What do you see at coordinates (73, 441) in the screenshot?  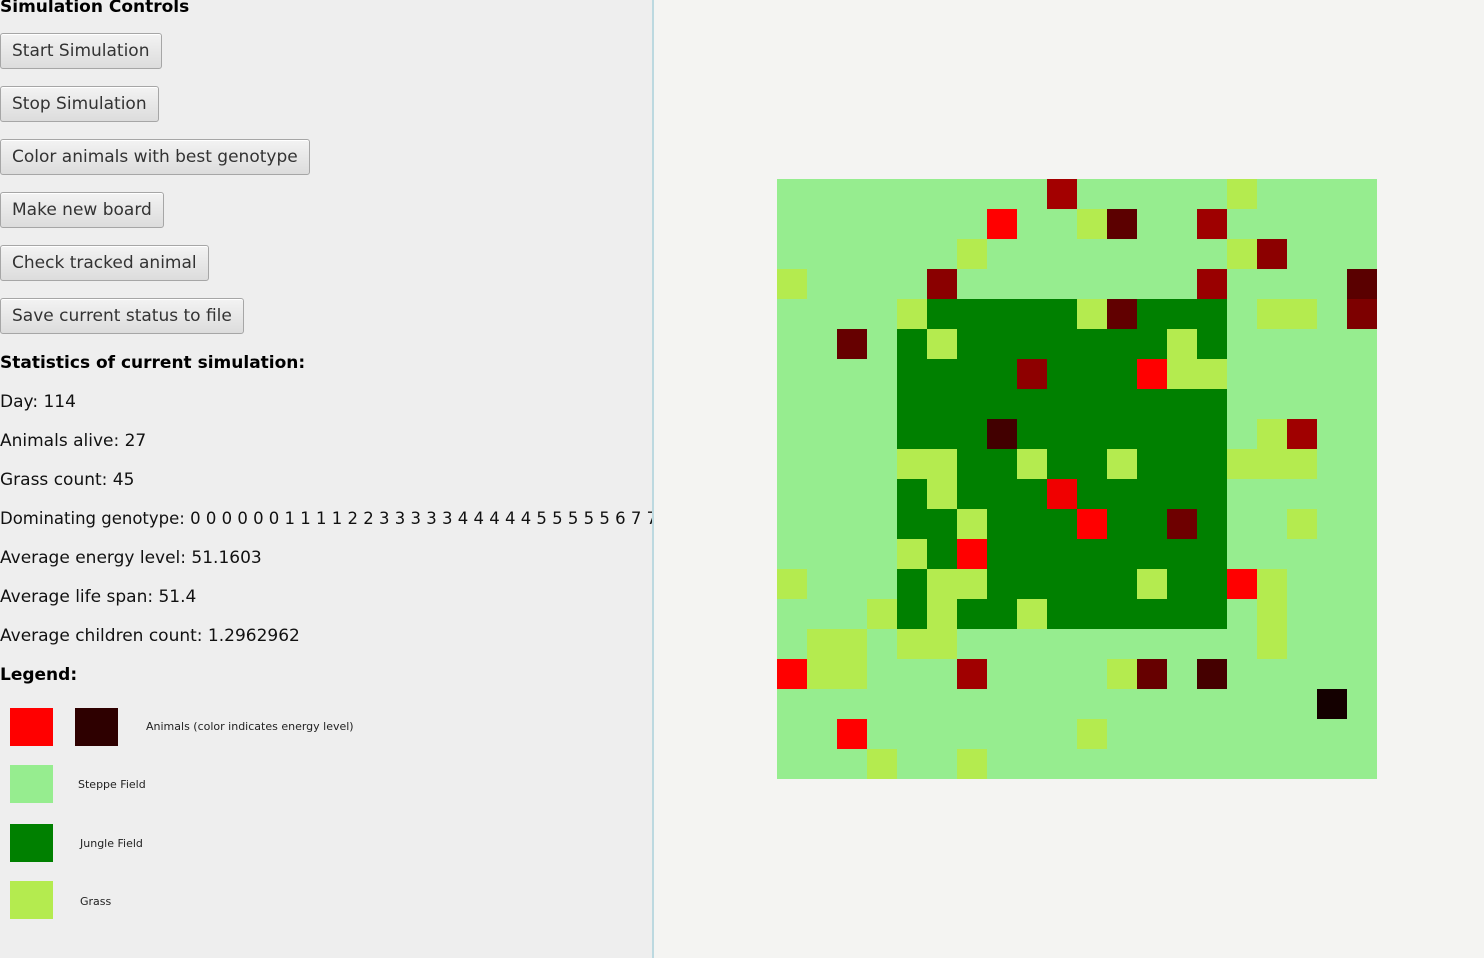 I see `stat-animals-alive: Animals alive: 27` at bounding box center [73, 441].